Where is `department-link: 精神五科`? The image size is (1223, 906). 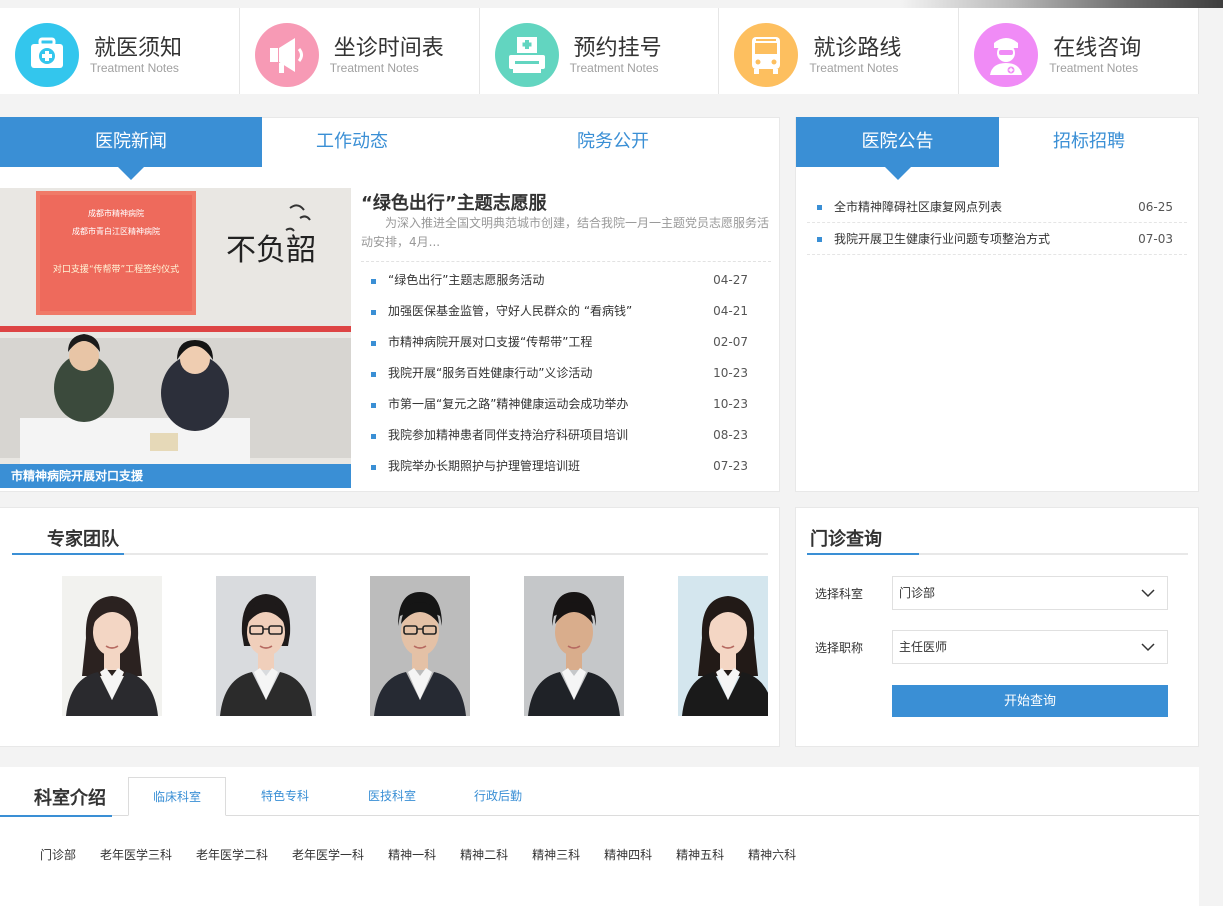 department-link: 精神五科 is located at coordinates (700, 854).